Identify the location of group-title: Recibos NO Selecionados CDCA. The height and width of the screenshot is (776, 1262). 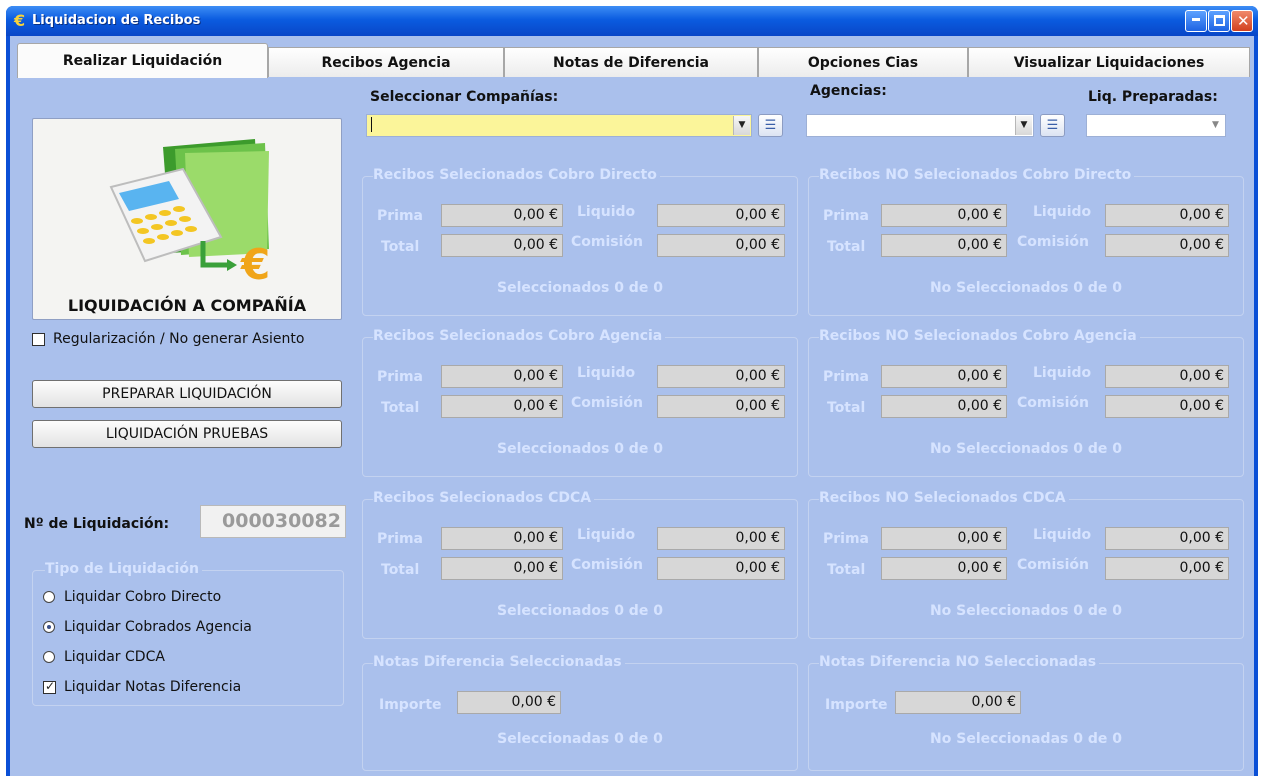
(944, 498).